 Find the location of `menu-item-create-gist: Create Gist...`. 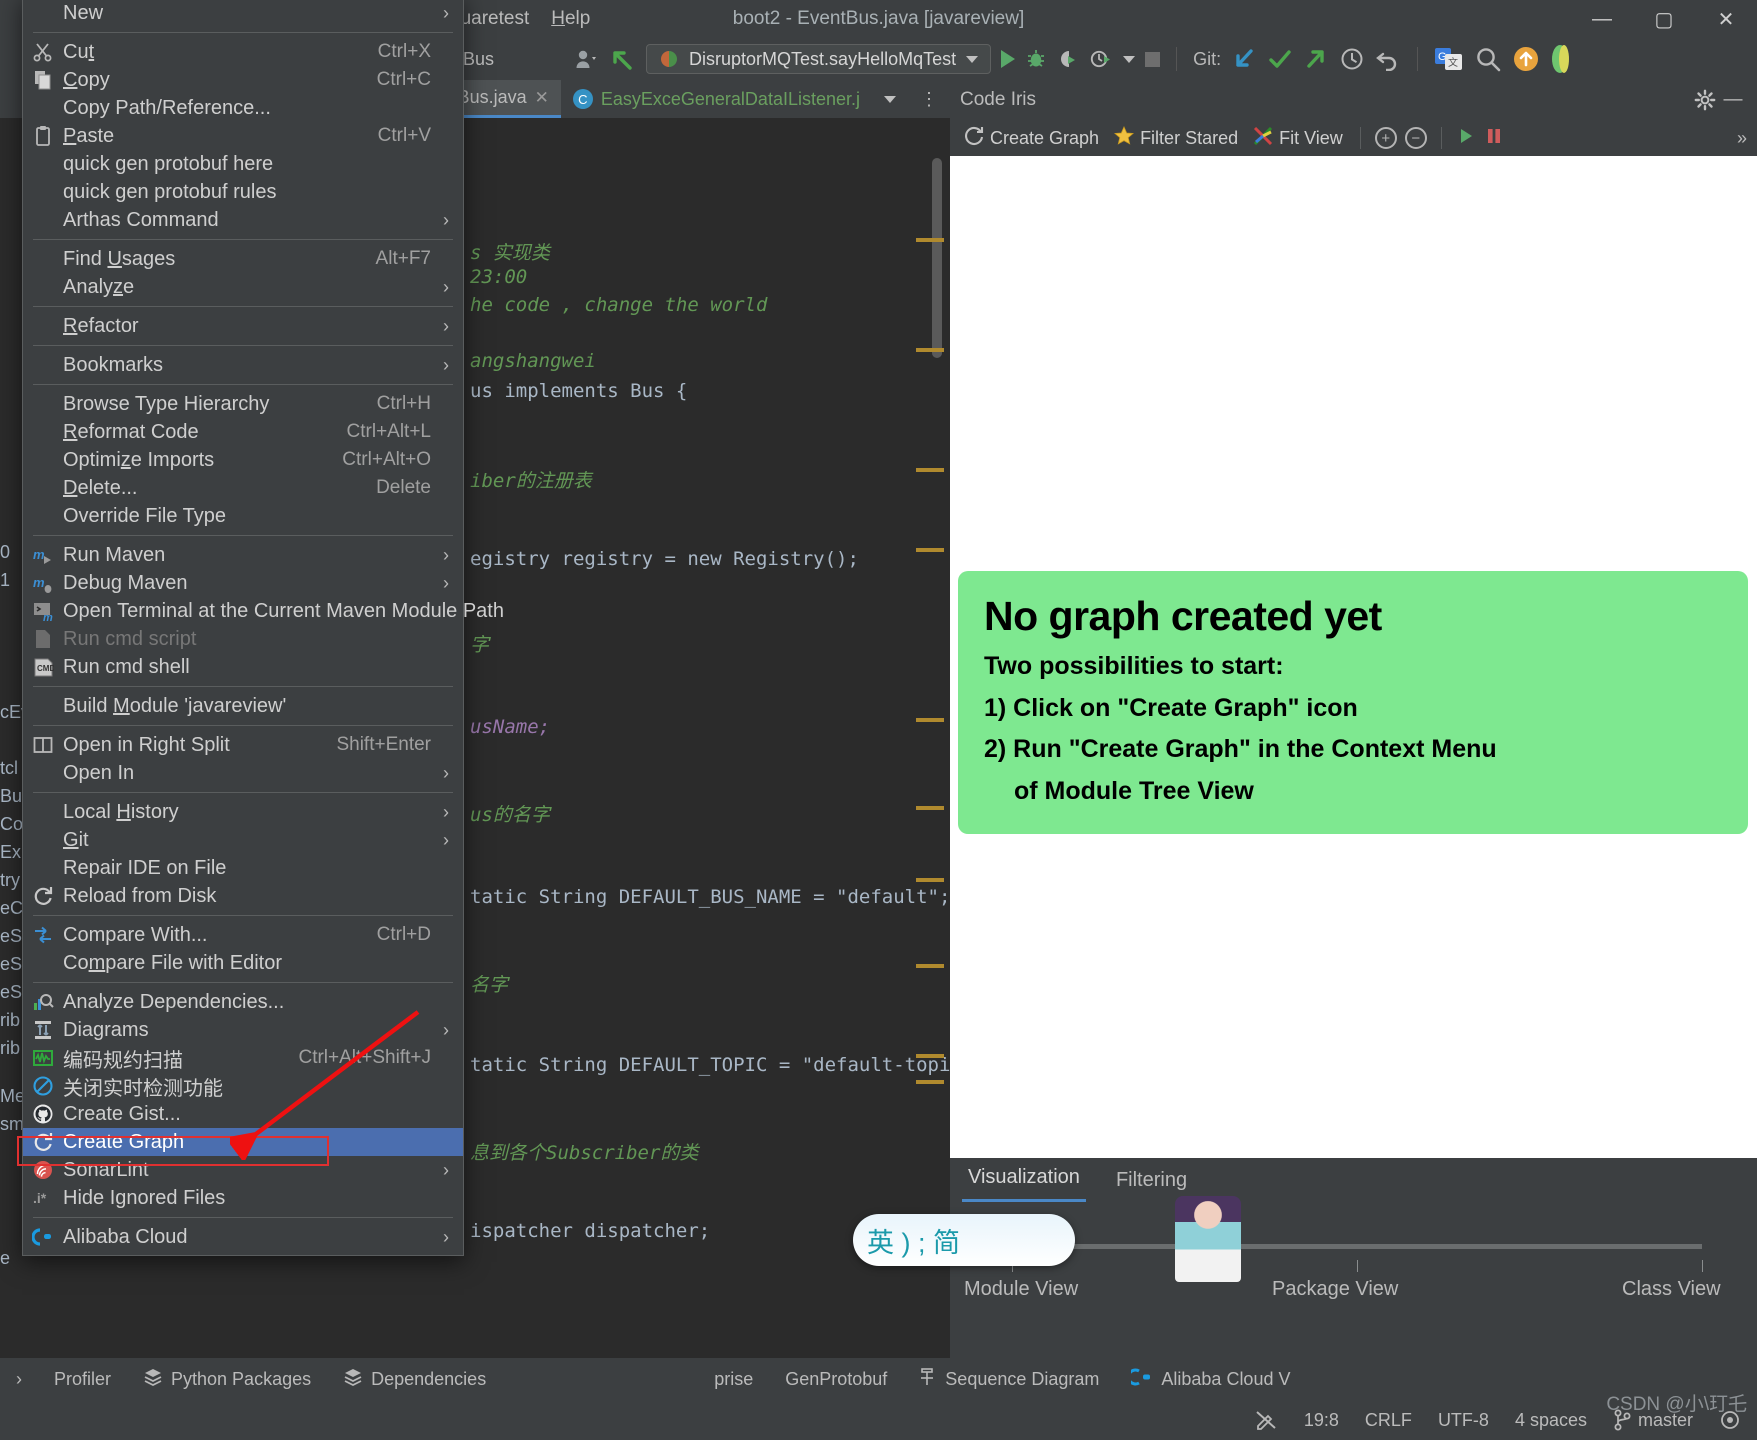

menu-item-create-gist: Create Gist... is located at coordinates (243, 1114).